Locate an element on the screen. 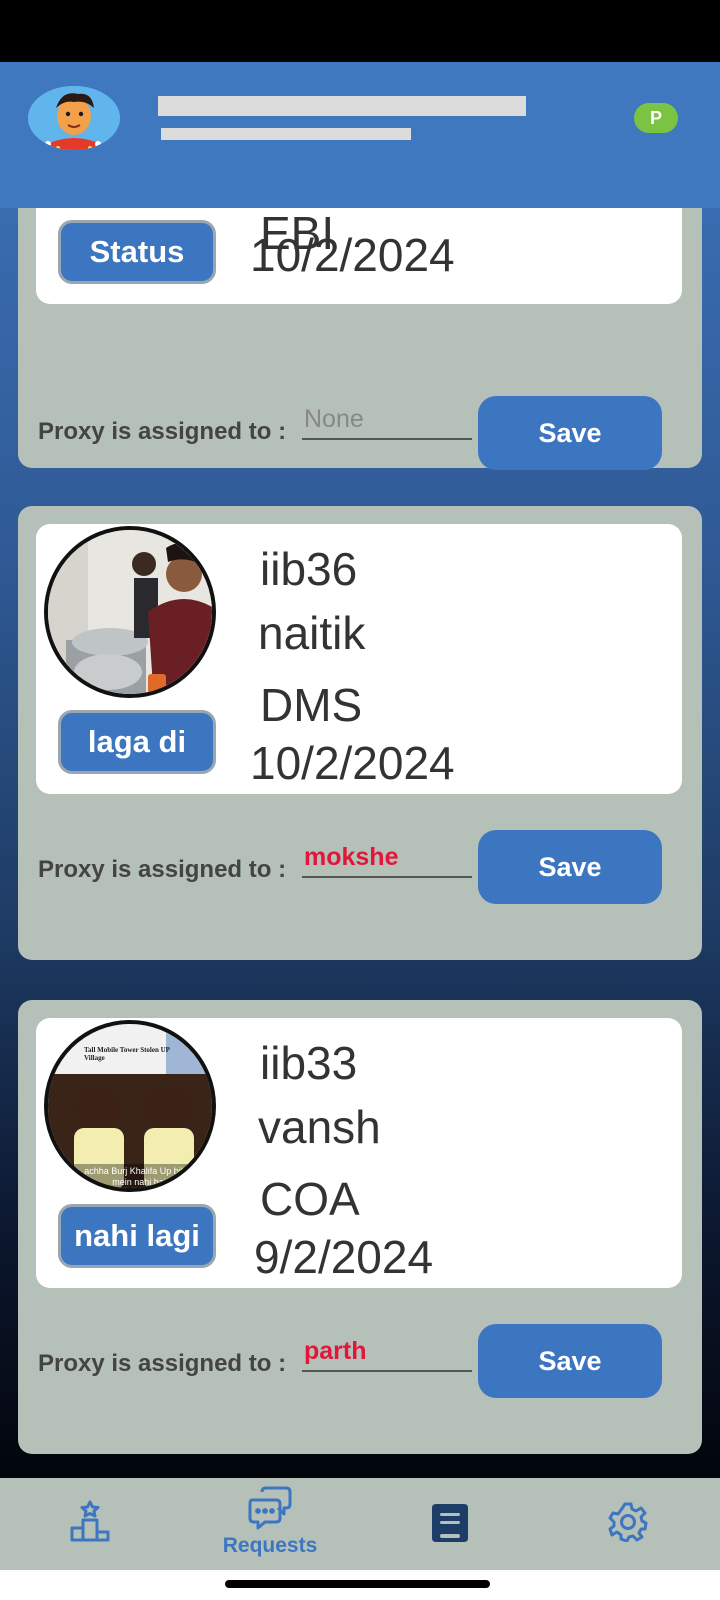 This screenshot has width=720, height=1600. gesture-area is located at coordinates (360, 1585).